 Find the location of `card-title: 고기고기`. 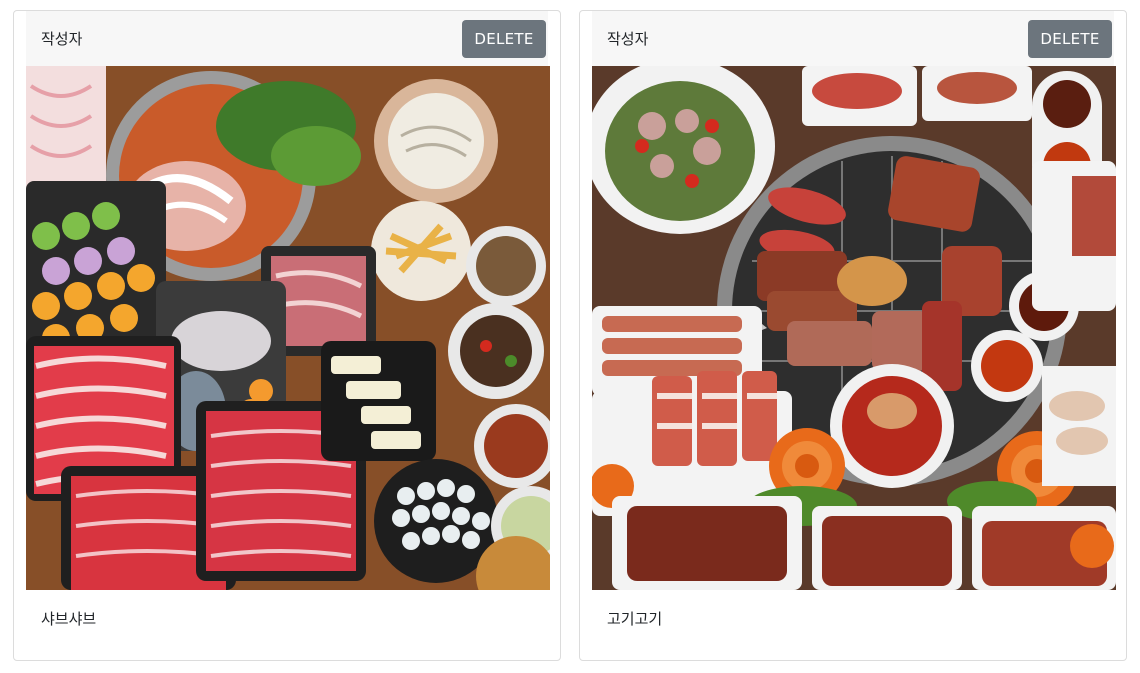

card-title: 고기고기 is located at coordinates (635, 619).